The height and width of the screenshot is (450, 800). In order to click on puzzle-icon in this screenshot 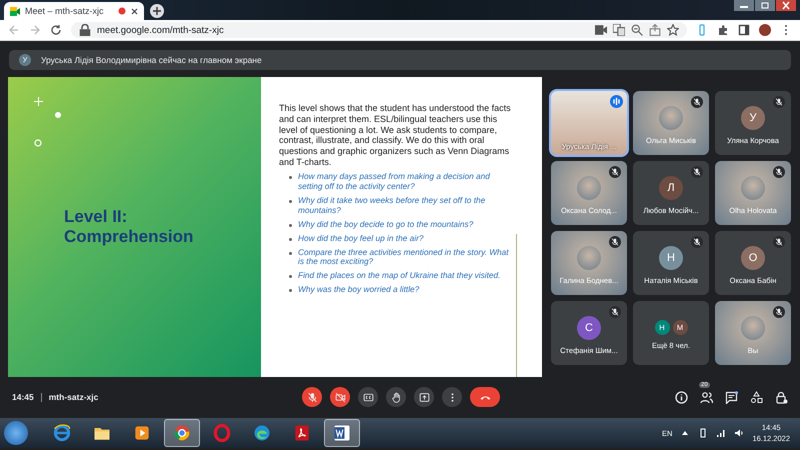, I will do `click(723, 30)`.